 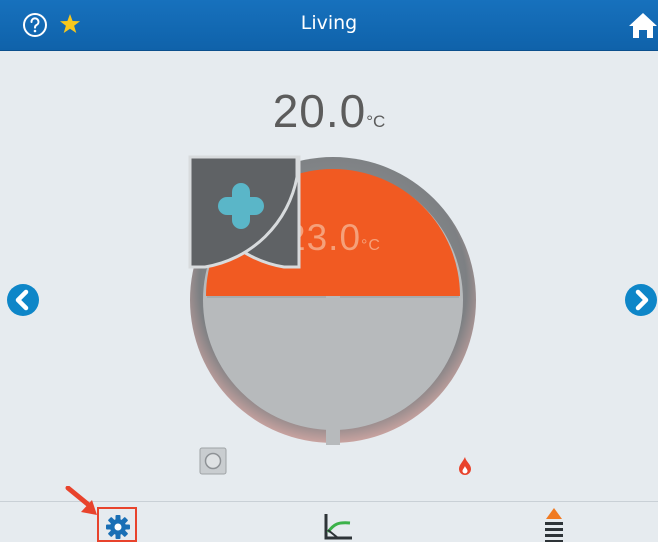 What do you see at coordinates (371, 245) in the screenshot?
I see `setpoint-unit: °C` at bounding box center [371, 245].